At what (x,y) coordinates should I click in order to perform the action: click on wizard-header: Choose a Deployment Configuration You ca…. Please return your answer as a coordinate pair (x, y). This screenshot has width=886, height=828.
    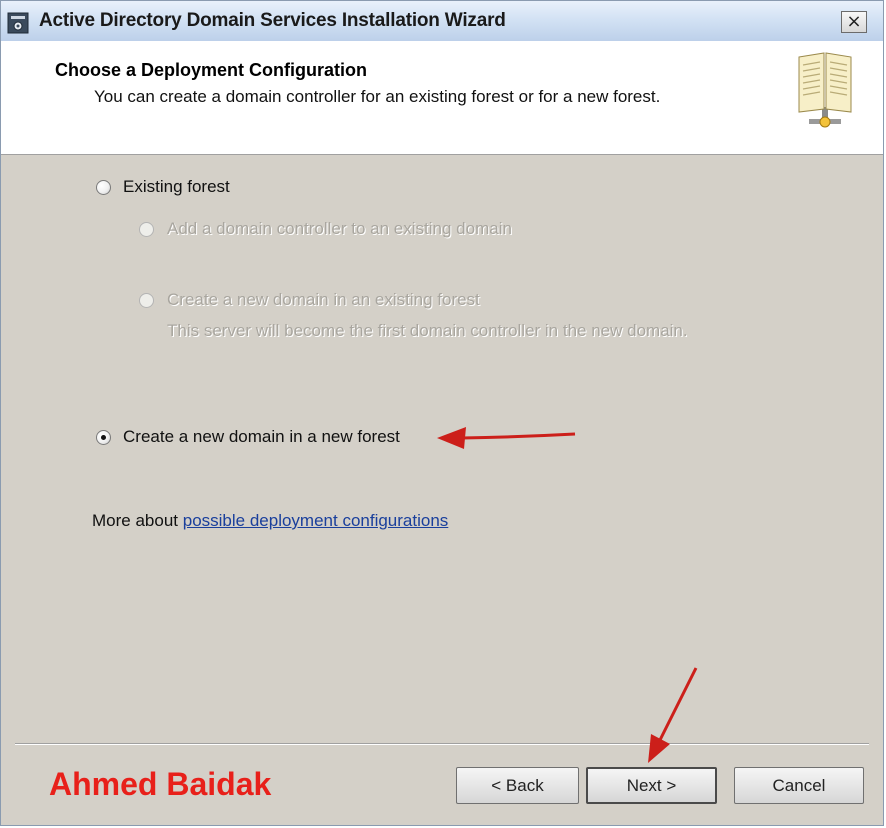
    Looking at the image, I should click on (442, 98).